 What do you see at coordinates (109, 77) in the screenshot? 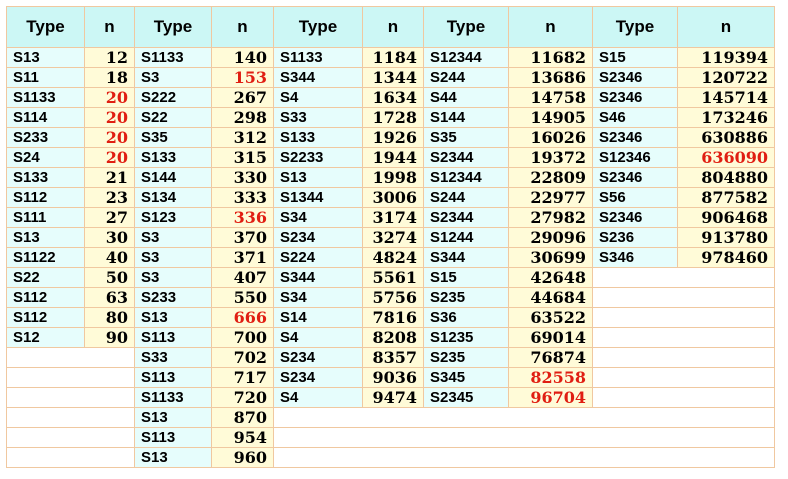
I see `n-cell: 18` at bounding box center [109, 77].